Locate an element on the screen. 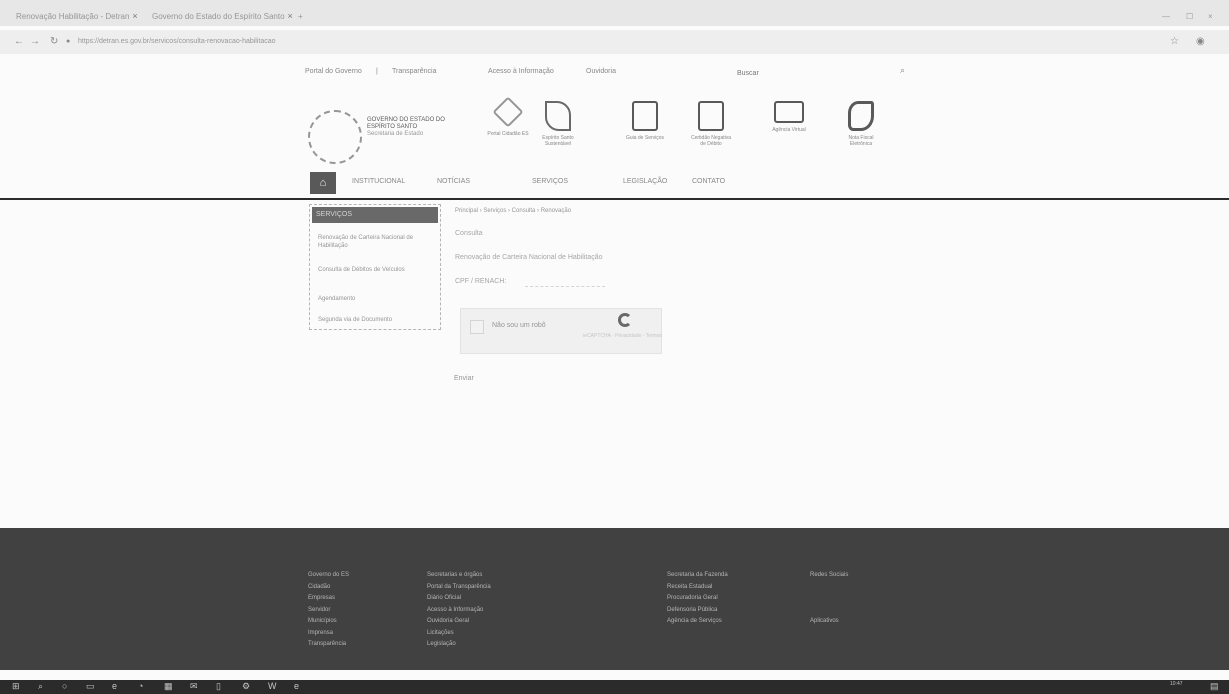 Image resolution: width=1229 pixels, height=694 pixels. footer-link: Diário Oficial is located at coordinates (459, 599).